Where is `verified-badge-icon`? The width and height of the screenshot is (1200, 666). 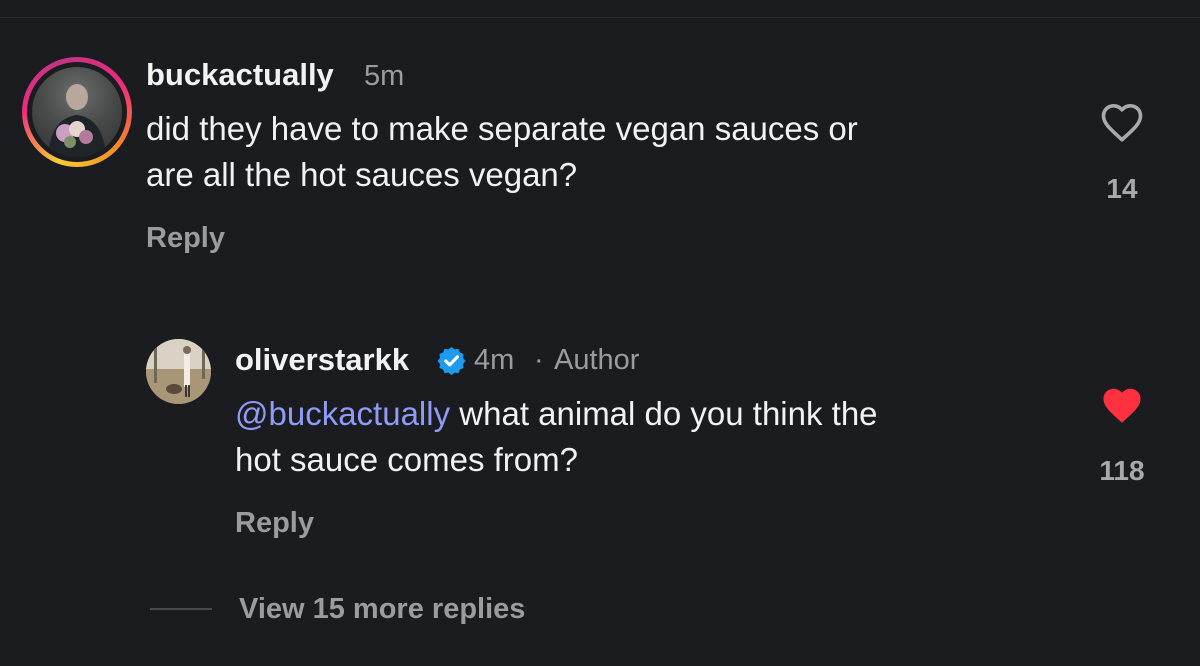 verified-badge-icon is located at coordinates (451, 360).